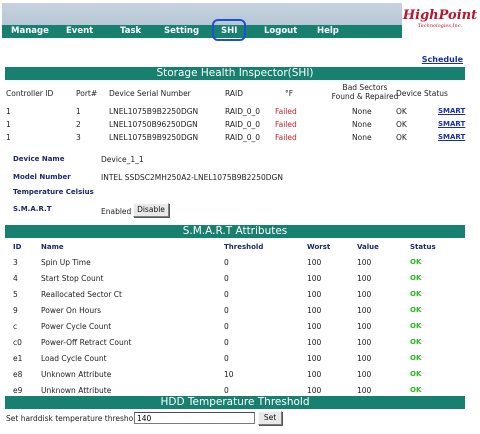 The image size is (480, 434). What do you see at coordinates (229, 30) in the screenshot?
I see `nav-shi-highlight` at bounding box center [229, 30].